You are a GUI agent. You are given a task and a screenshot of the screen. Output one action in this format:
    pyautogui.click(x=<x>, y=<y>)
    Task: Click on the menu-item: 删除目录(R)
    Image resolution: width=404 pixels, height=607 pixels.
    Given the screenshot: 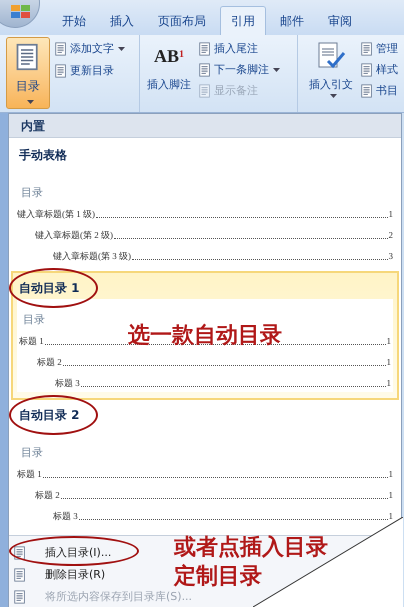 What is the action you would take?
    pyautogui.click(x=75, y=575)
    